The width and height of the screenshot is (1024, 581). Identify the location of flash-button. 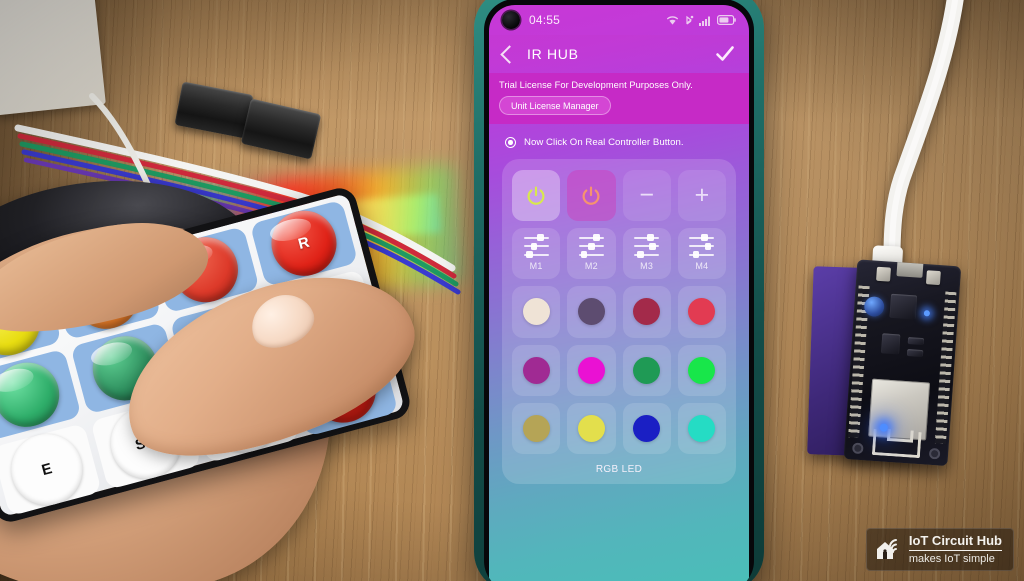
(883, 274).